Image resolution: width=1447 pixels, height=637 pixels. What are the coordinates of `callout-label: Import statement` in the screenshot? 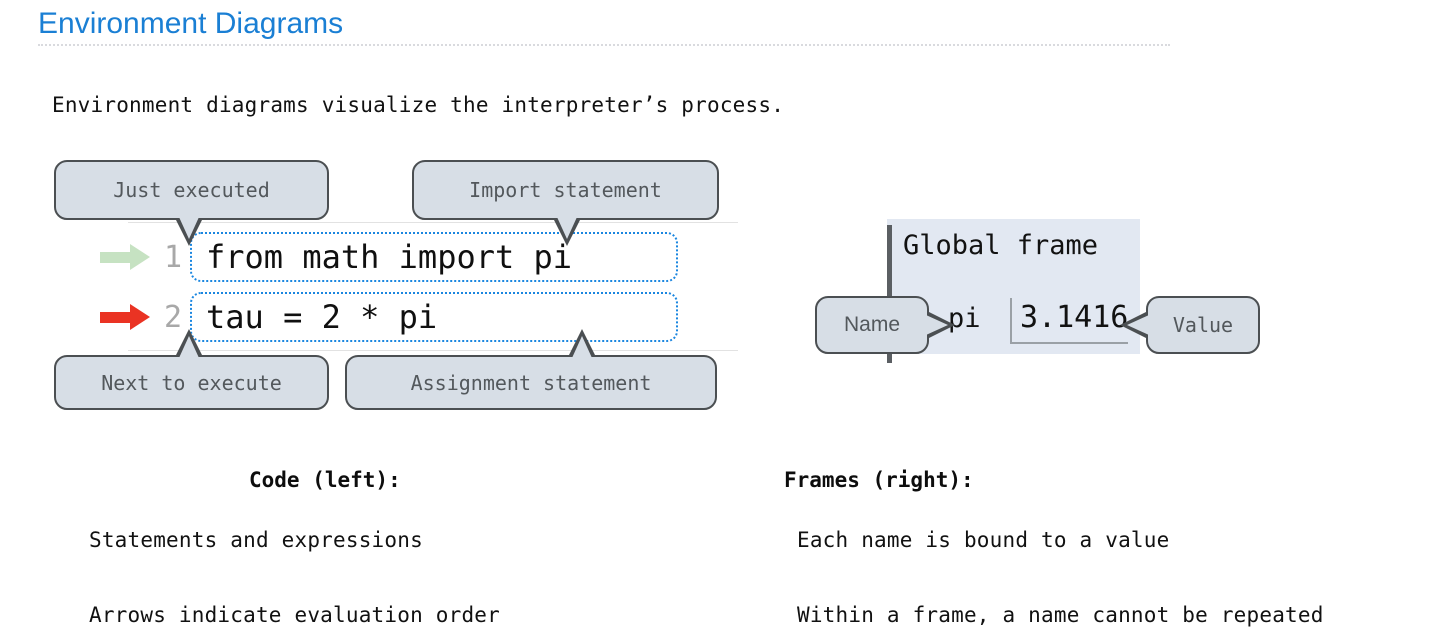 It's located at (565, 190).